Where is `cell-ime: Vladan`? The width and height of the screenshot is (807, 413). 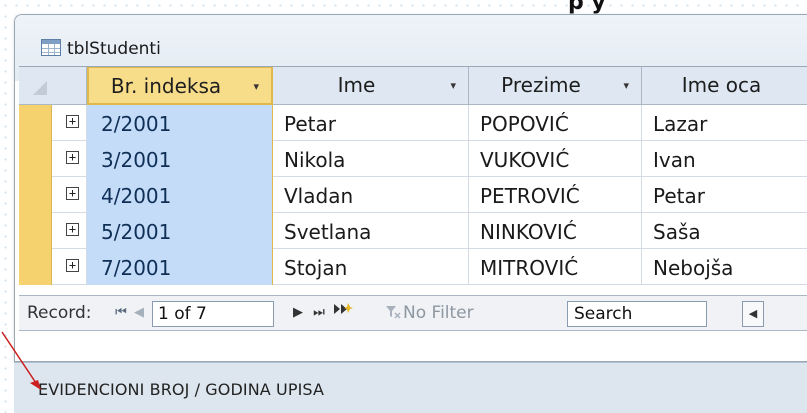
cell-ime: Vladan is located at coordinates (371, 195).